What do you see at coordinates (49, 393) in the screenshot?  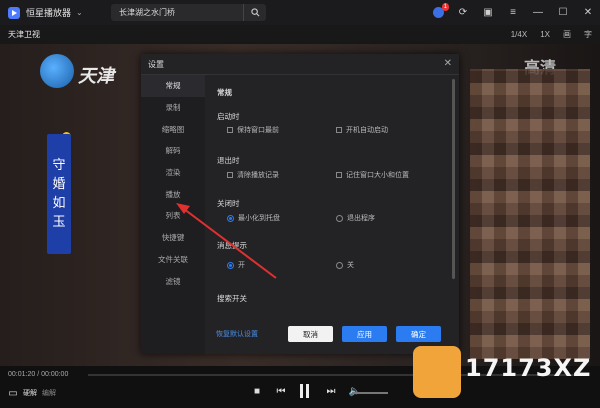 I see `codec-label: 编解` at bounding box center [49, 393].